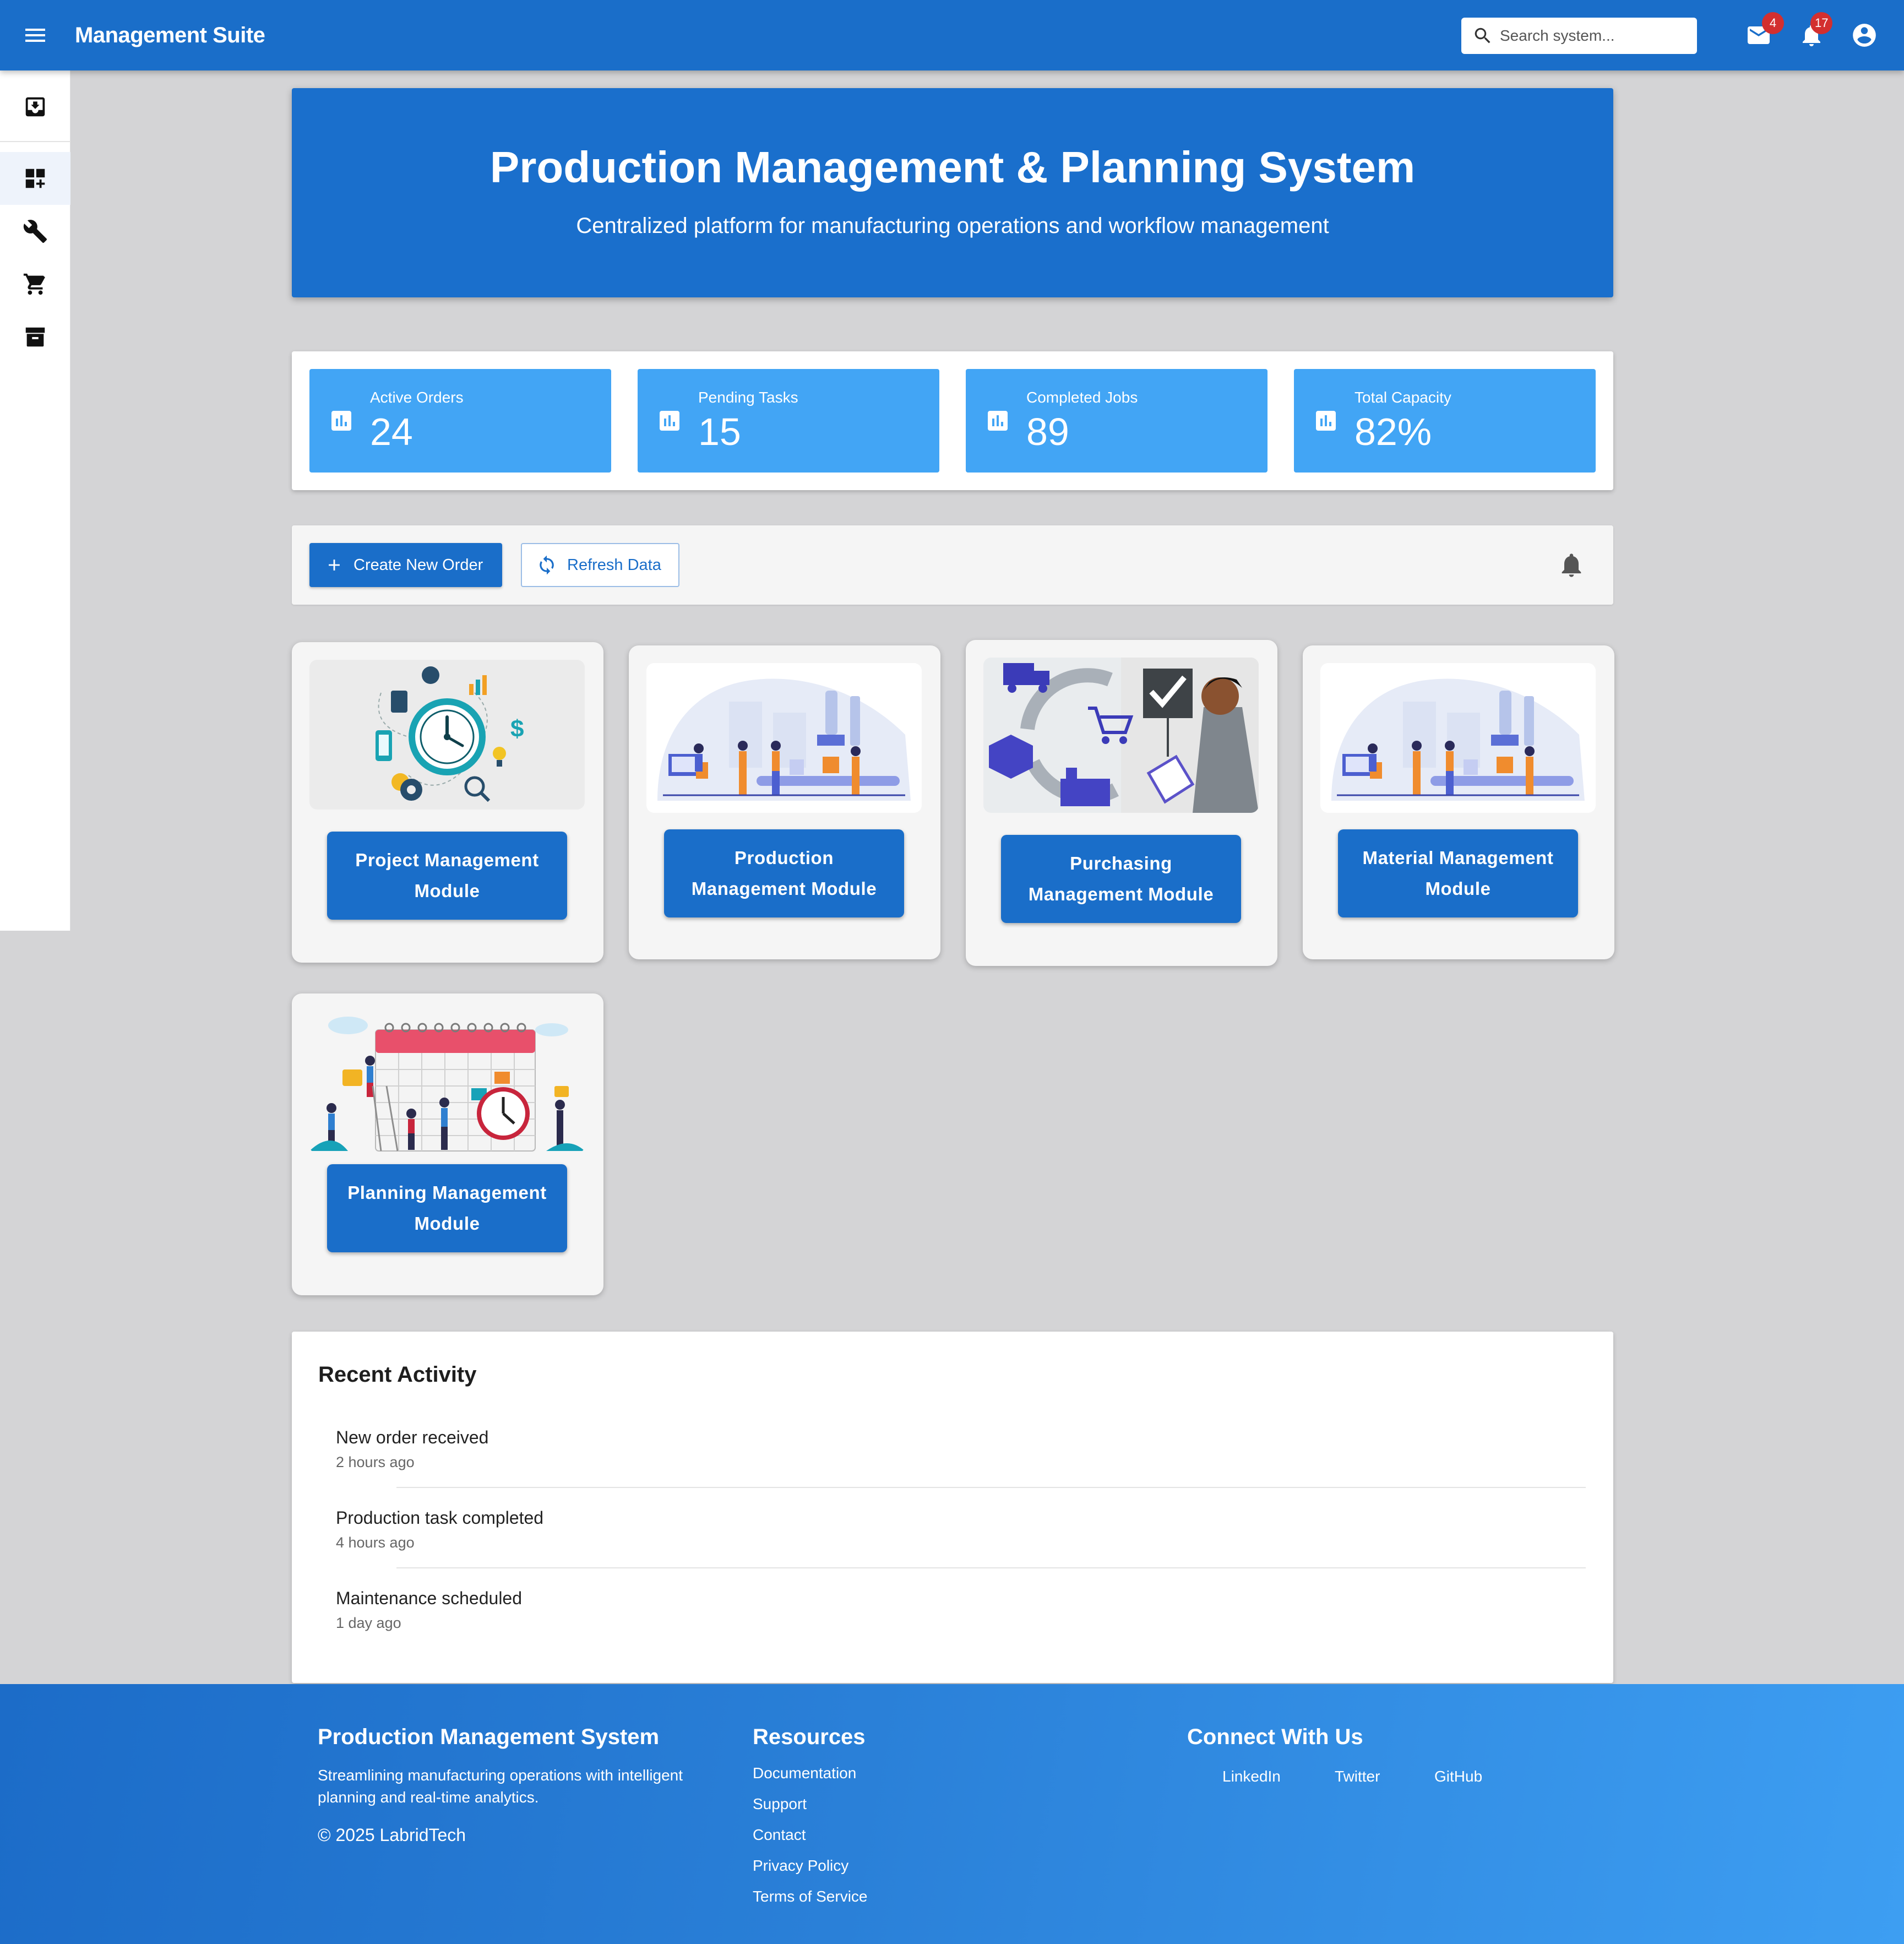 The width and height of the screenshot is (1904, 1944). I want to click on account-button, so click(1864, 35).